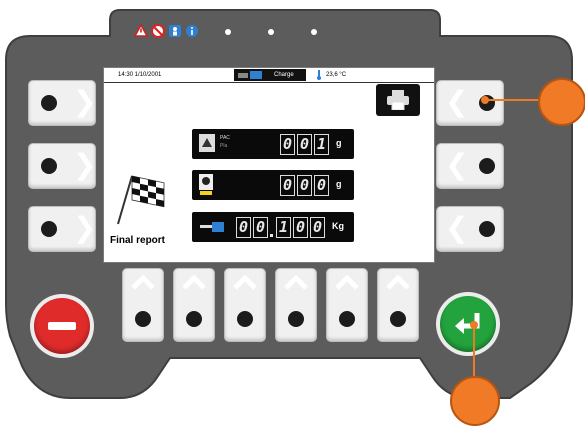 This screenshot has height=426, width=585. What do you see at coordinates (506, 237) in the screenshot?
I see `callout-line` at bounding box center [506, 237].